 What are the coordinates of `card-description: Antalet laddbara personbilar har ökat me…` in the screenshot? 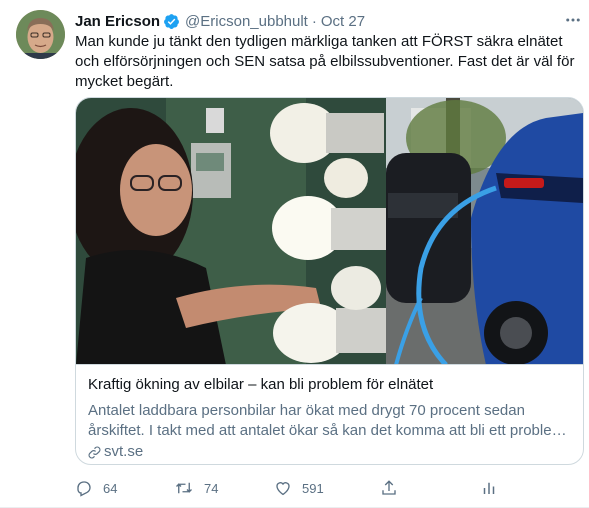 It's located at (329, 421).